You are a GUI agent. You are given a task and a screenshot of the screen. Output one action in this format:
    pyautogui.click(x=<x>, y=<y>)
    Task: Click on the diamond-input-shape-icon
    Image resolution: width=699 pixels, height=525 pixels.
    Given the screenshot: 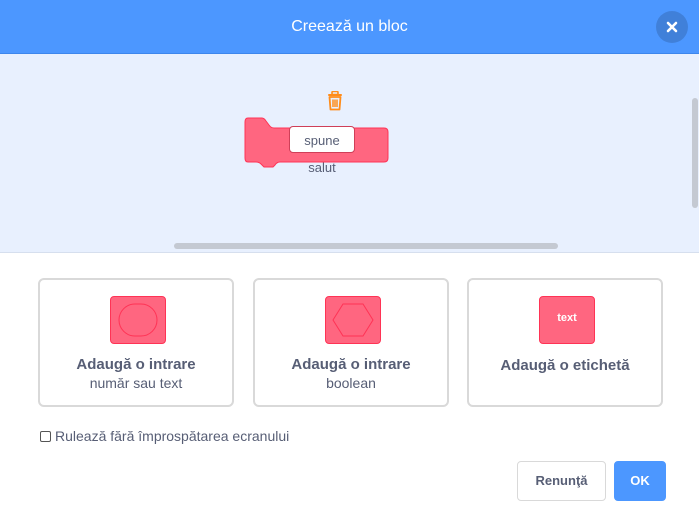 What is the action you would take?
    pyautogui.click(x=353, y=320)
    